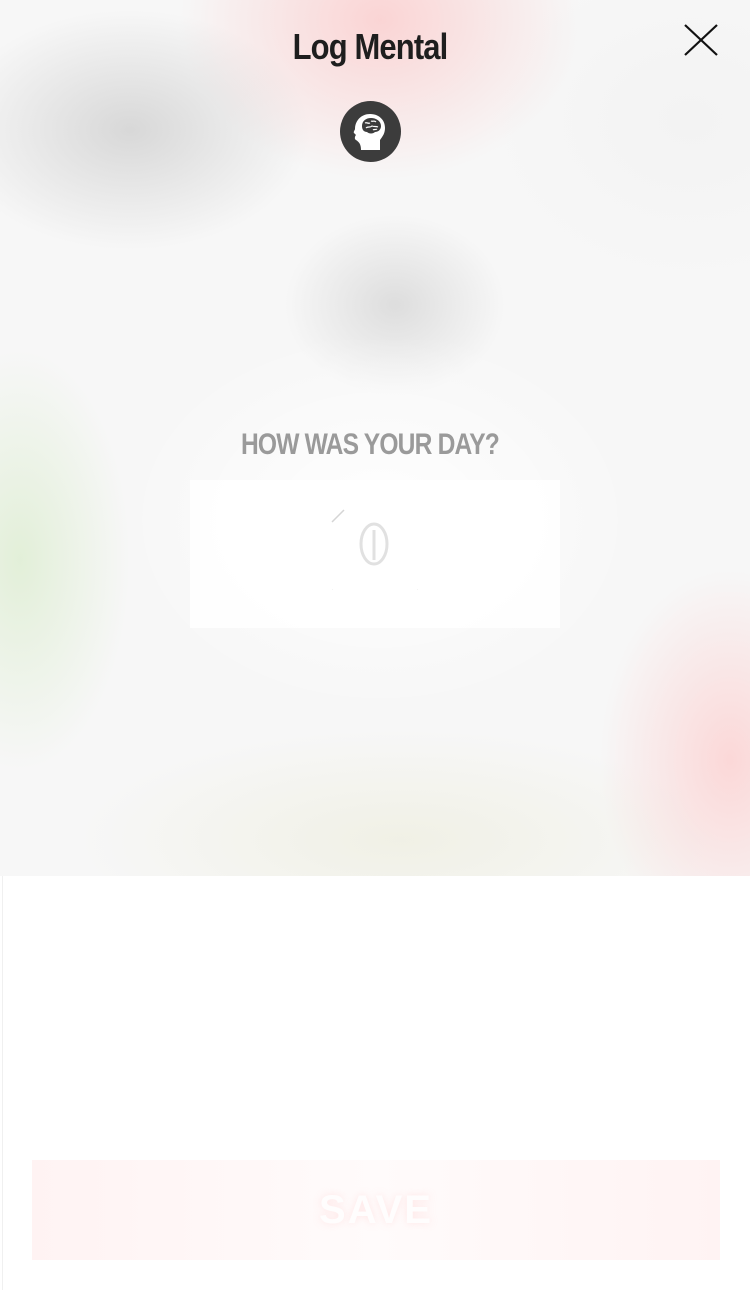 This screenshot has height=1290, width=750. I want to click on mood-question: HOW WAS YOUR DAY?, so click(370, 444).